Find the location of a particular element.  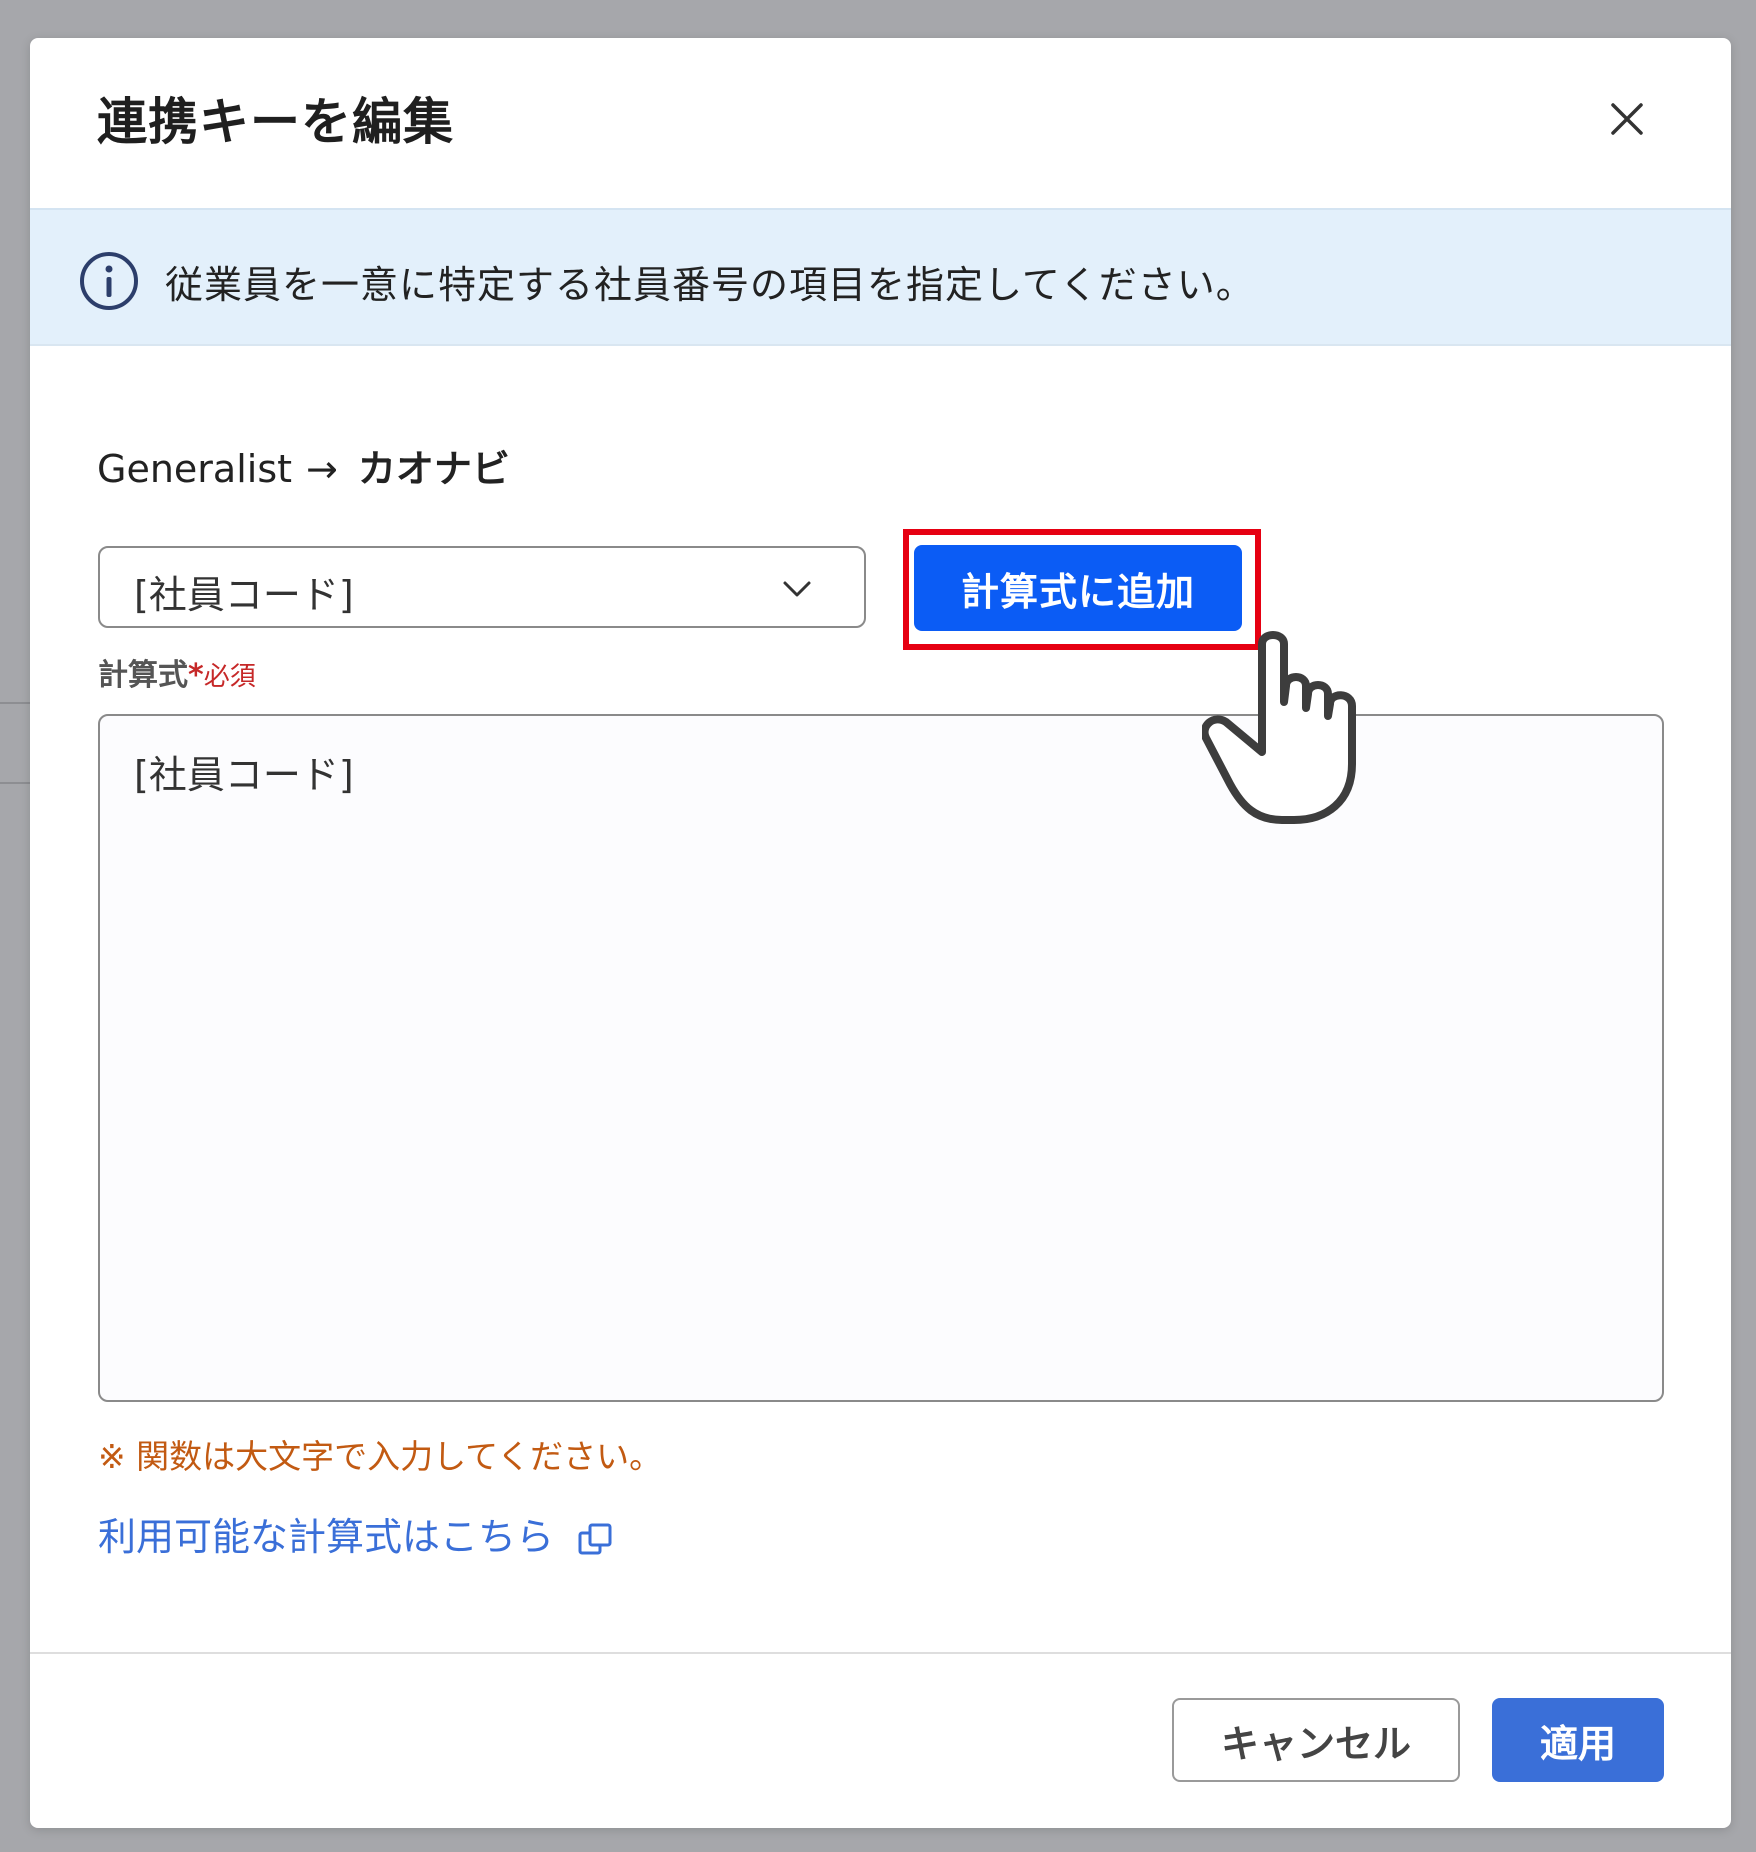

hand-pointer-icon is located at coordinates (1279, 727).